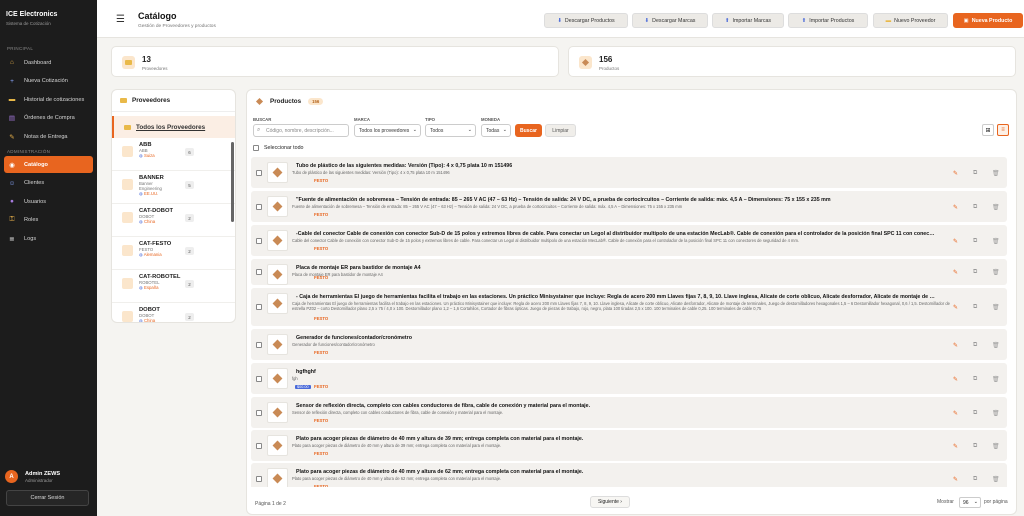 Image resolution: width=1024 pixels, height=516 pixels. I want to click on new-provider-button: ▬ Nuevo Proveedor, so click(910, 20).